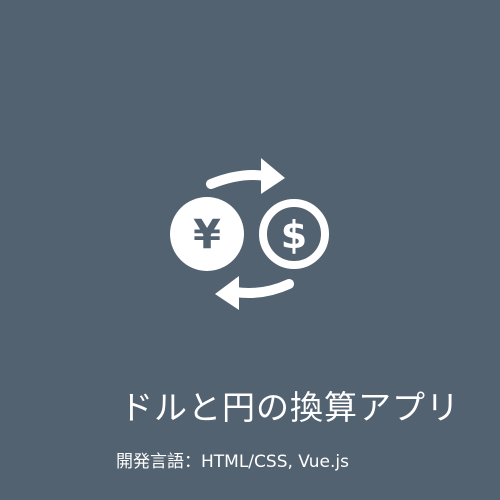 This screenshot has width=500, height=500. I want to click on top-arrow-head-icon, so click(273, 176).